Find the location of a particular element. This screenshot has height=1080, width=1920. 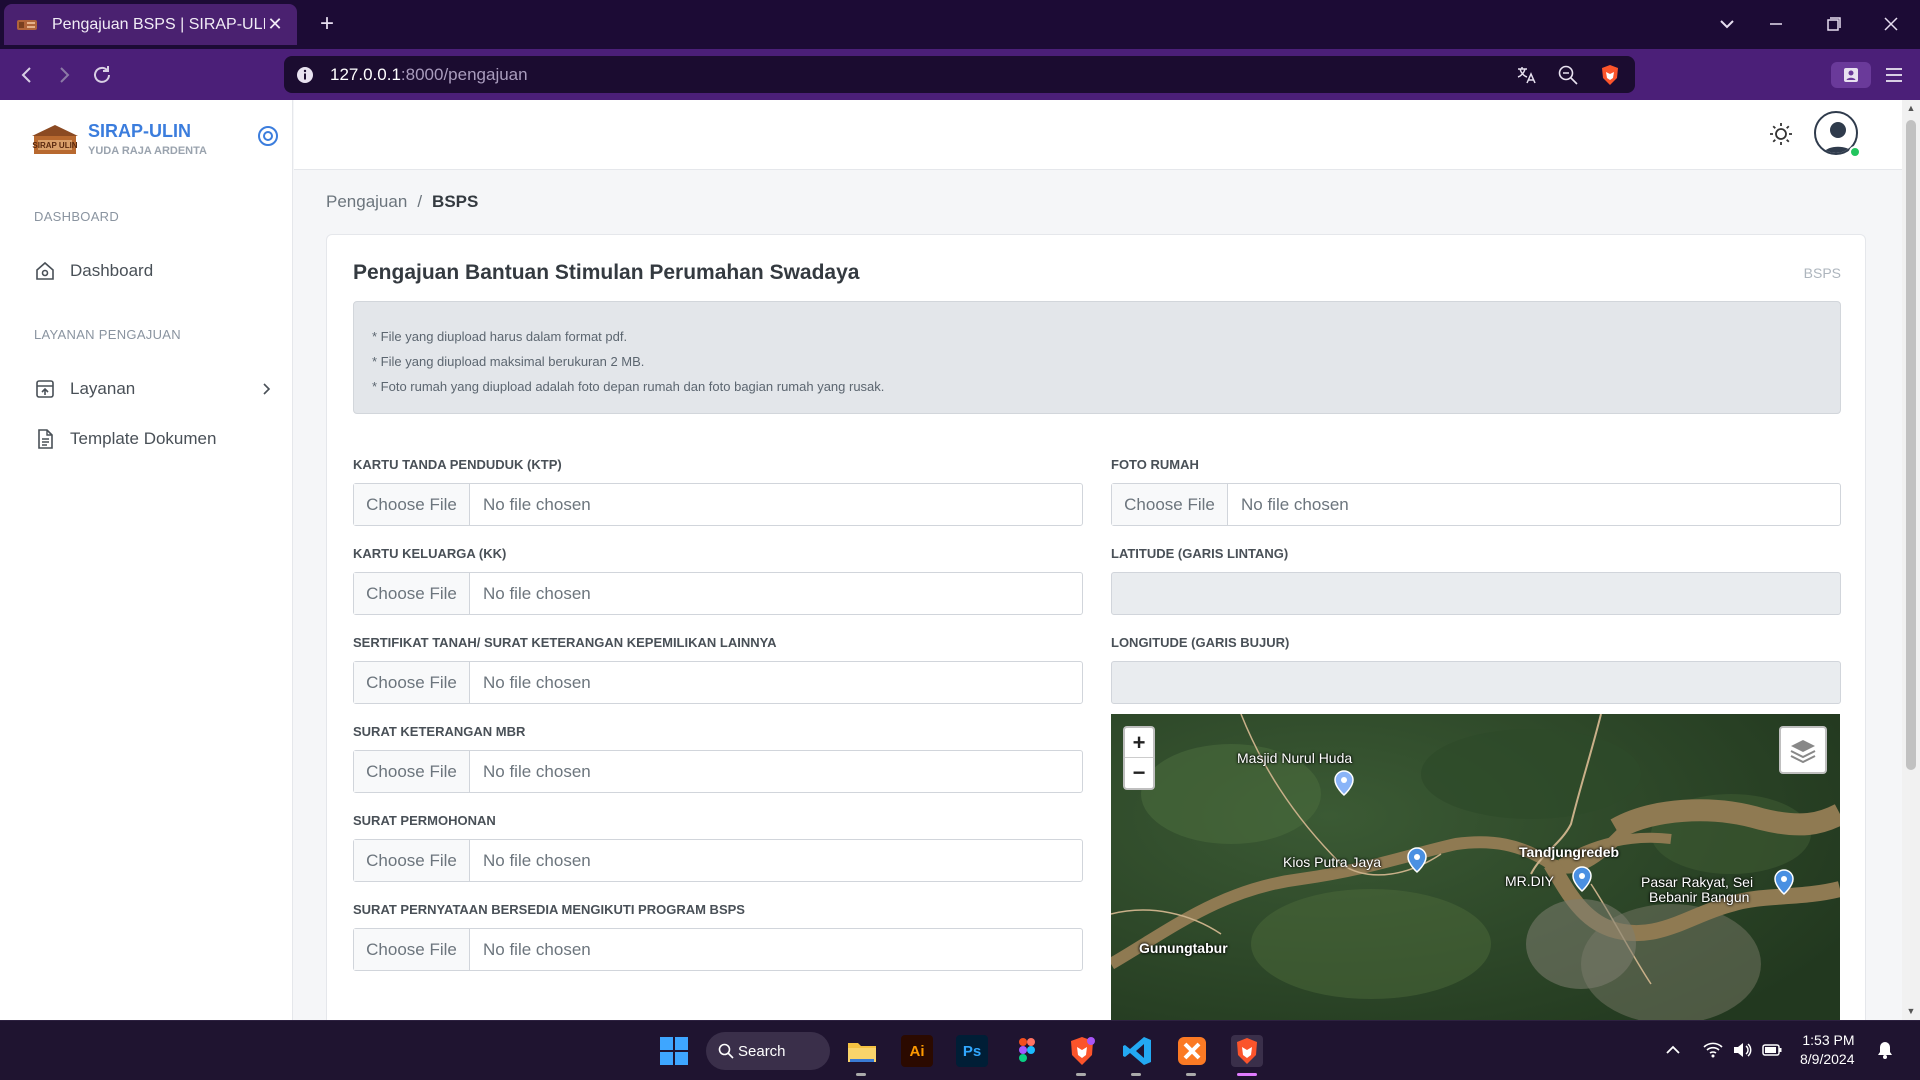

translate-icon is located at coordinates (1526, 75).